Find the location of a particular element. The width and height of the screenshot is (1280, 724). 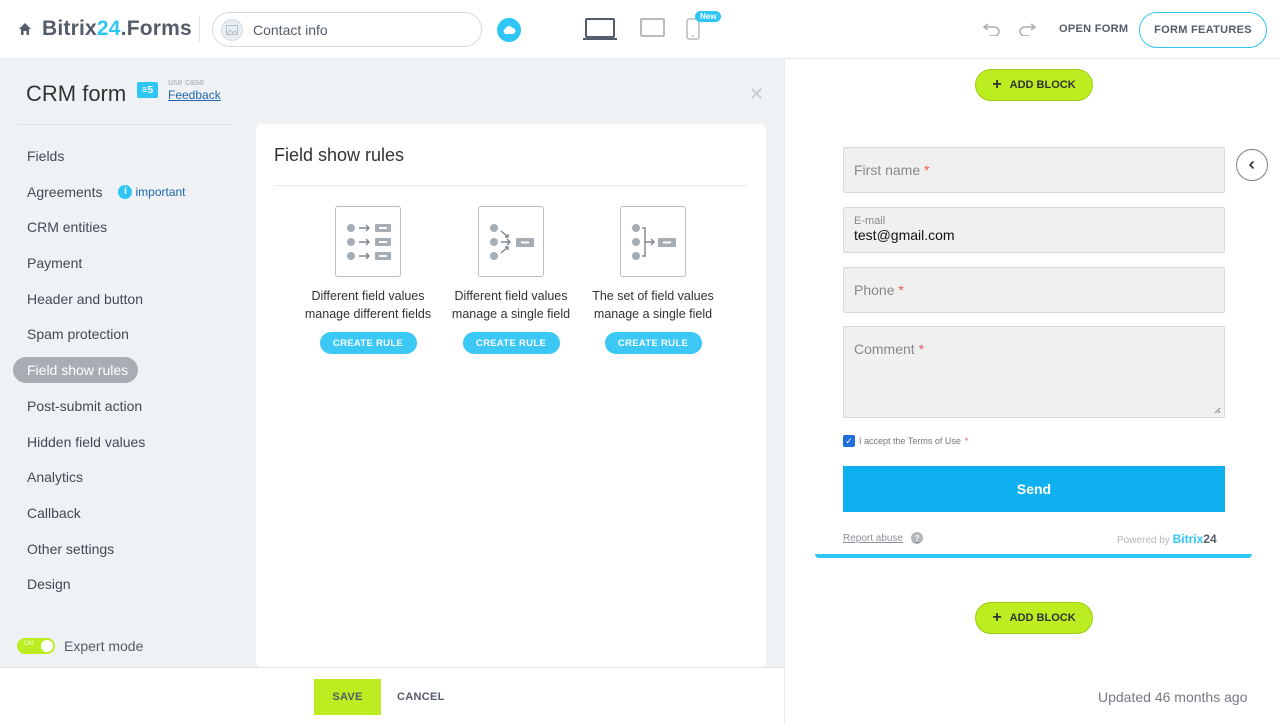

rule-set-to-single-icon is located at coordinates (653, 241).